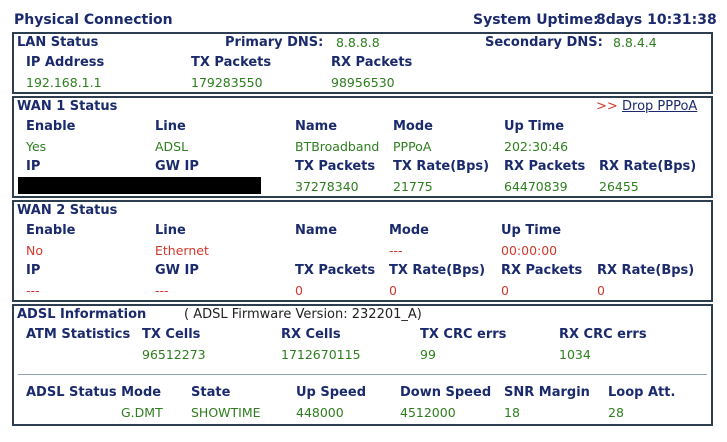 Image resolution: width=727 pixels, height=442 pixels. Describe the element at coordinates (372, 62) in the screenshot. I see `lan-rx-header: RX Packets` at that location.